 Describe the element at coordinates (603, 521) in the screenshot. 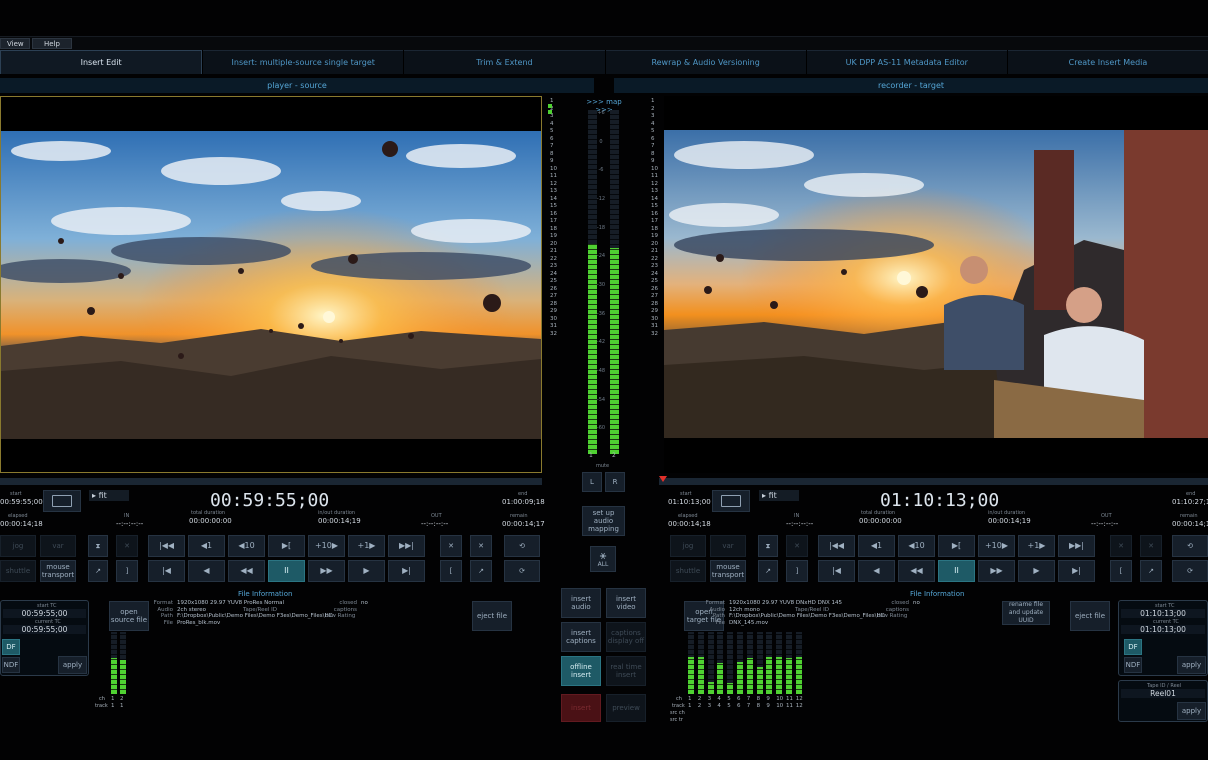

I see `setup-audio-mapping-button: set up audio mapping` at that location.